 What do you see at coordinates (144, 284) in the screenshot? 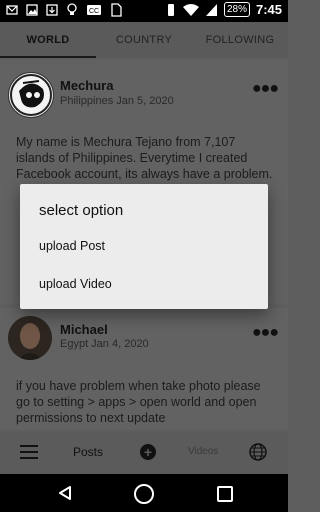
I see `upload-video-option: upload Video` at bounding box center [144, 284].